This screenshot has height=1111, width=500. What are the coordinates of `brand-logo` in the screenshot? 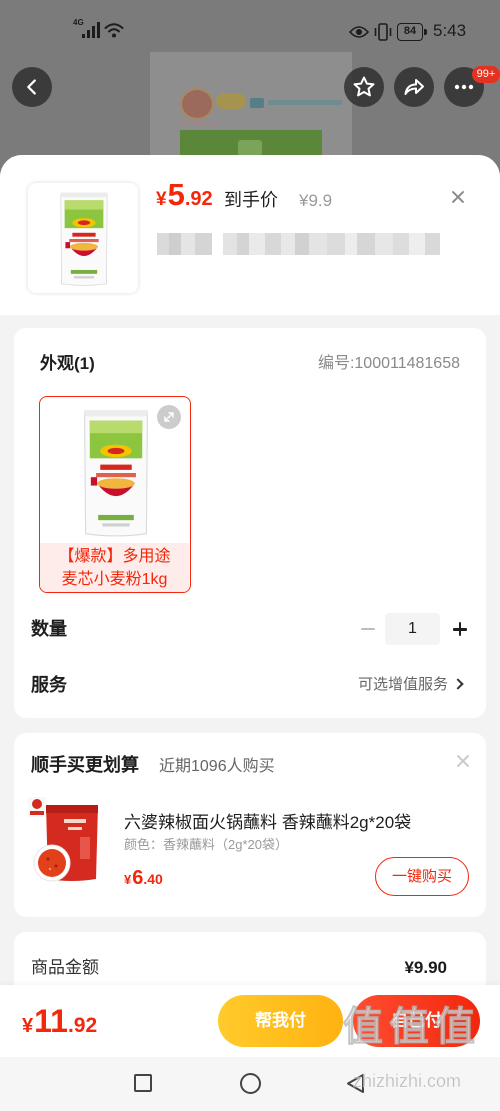 It's located at (197, 104).